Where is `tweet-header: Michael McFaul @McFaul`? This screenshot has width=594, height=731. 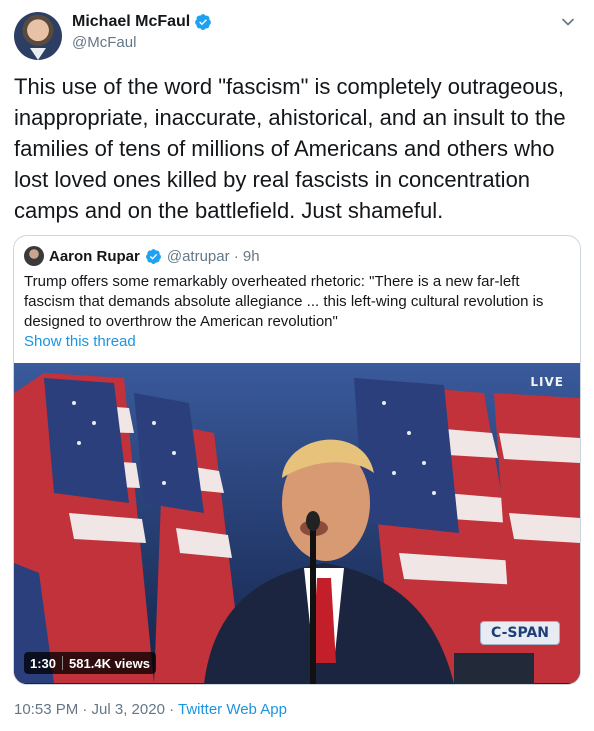
tweet-header: Michael McFaul @McFaul is located at coordinates (297, 35).